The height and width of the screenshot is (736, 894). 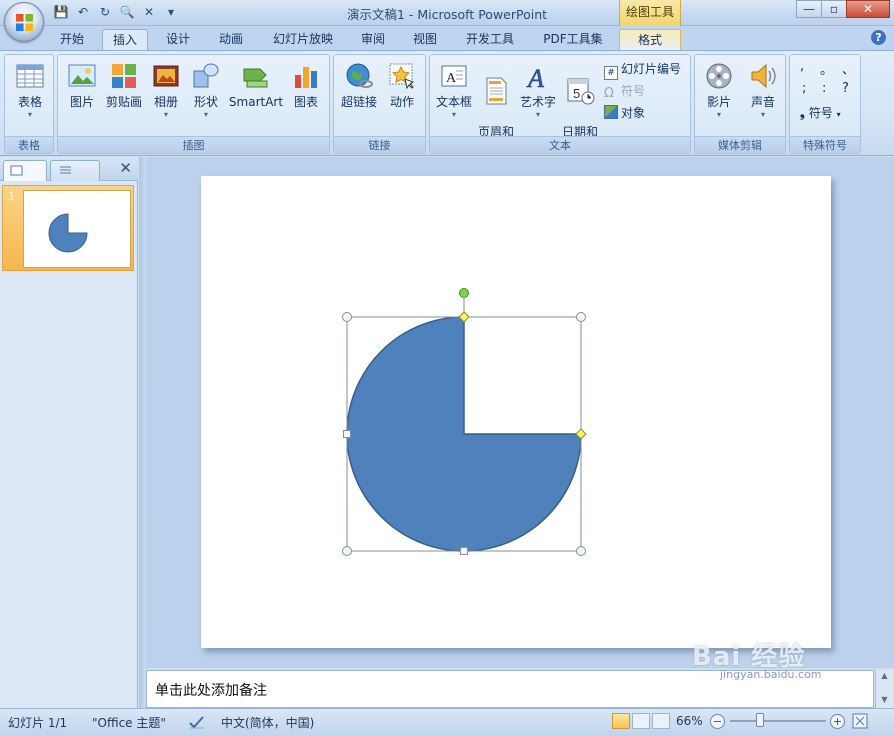 I want to click on normal-view-button, so click(x=621, y=721).